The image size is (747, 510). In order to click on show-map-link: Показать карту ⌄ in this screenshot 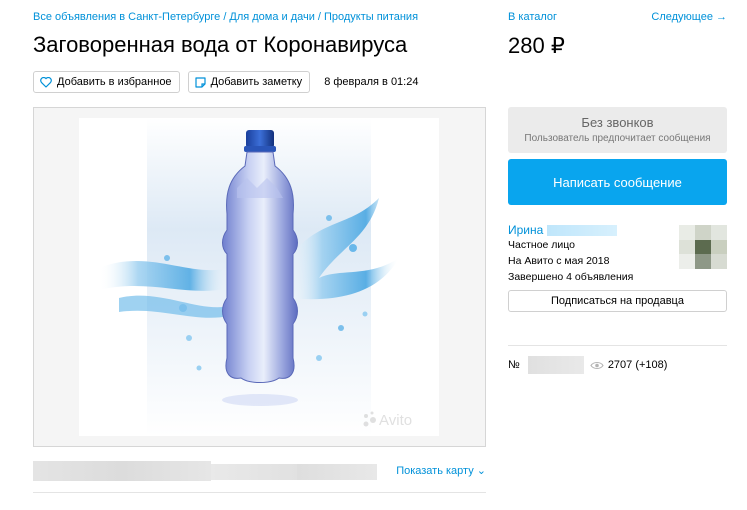, I will do `click(441, 470)`.